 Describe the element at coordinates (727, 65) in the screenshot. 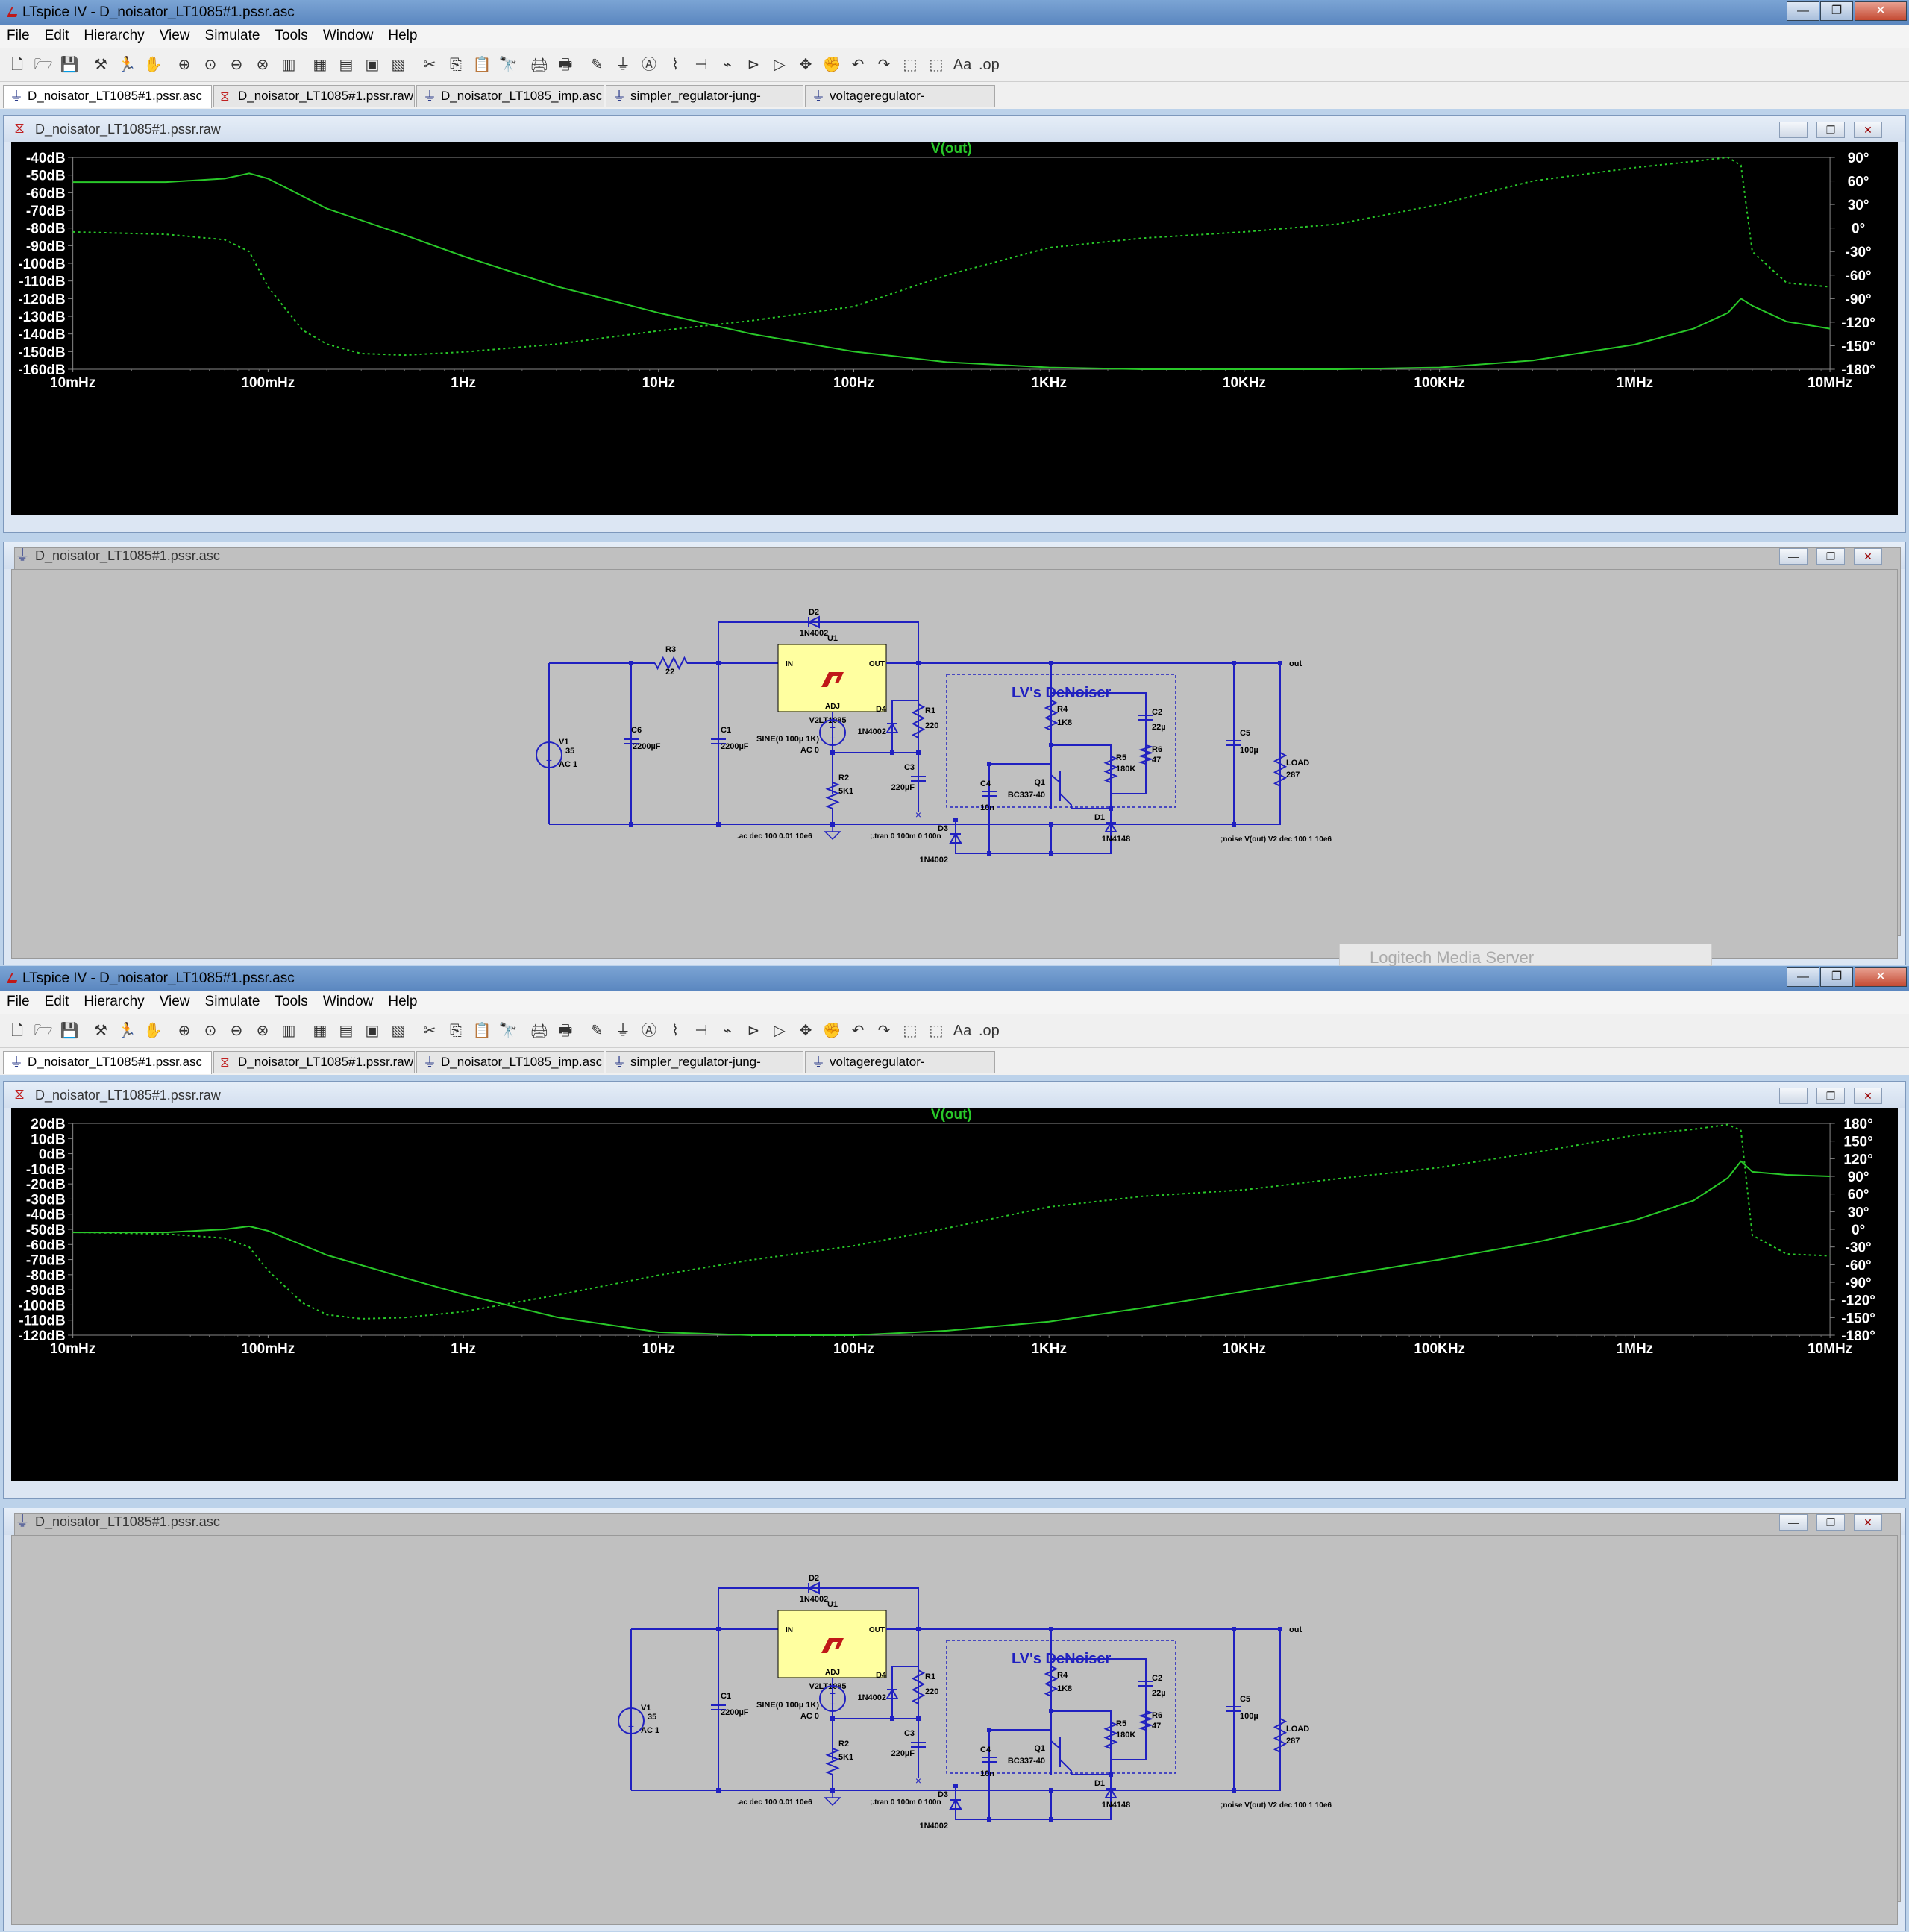

I see `inductor-icon: ⌁` at that location.